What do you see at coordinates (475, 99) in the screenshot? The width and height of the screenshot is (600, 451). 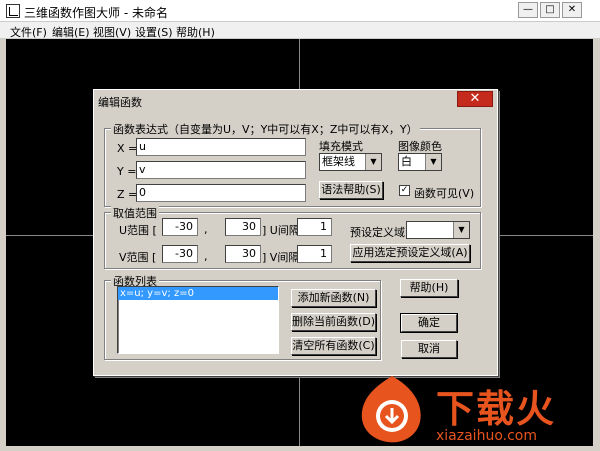 I see `dialog-close-button: ✕` at bounding box center [475, 99].